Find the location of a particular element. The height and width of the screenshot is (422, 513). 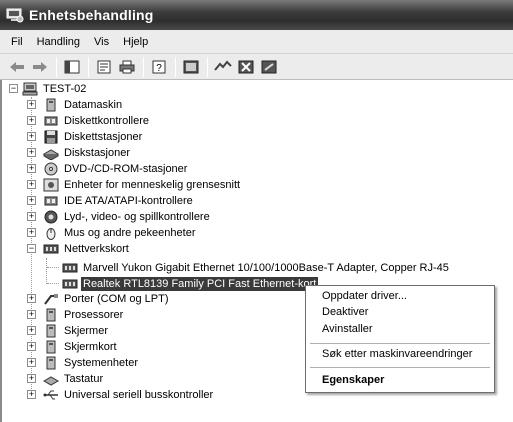

tree-item-sound-controllers: Lyd-, video- og spillkontrollere is located at coordinates (127, 217).